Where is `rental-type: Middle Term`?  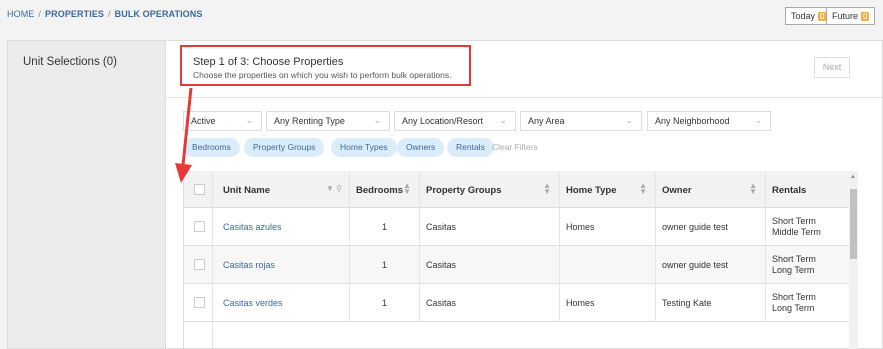 rental-type: Middle Term is located at coordinates (796, 232).